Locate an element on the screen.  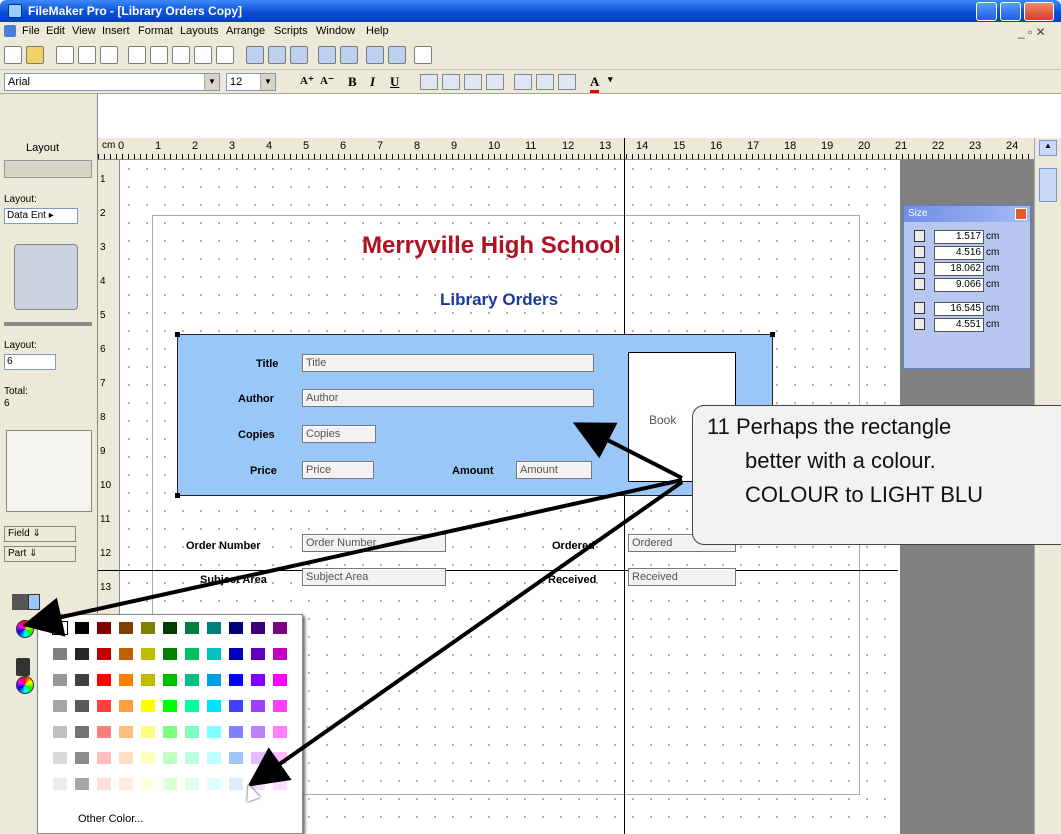
menu-arrange: Arrange is located at coordinates (245, 31).